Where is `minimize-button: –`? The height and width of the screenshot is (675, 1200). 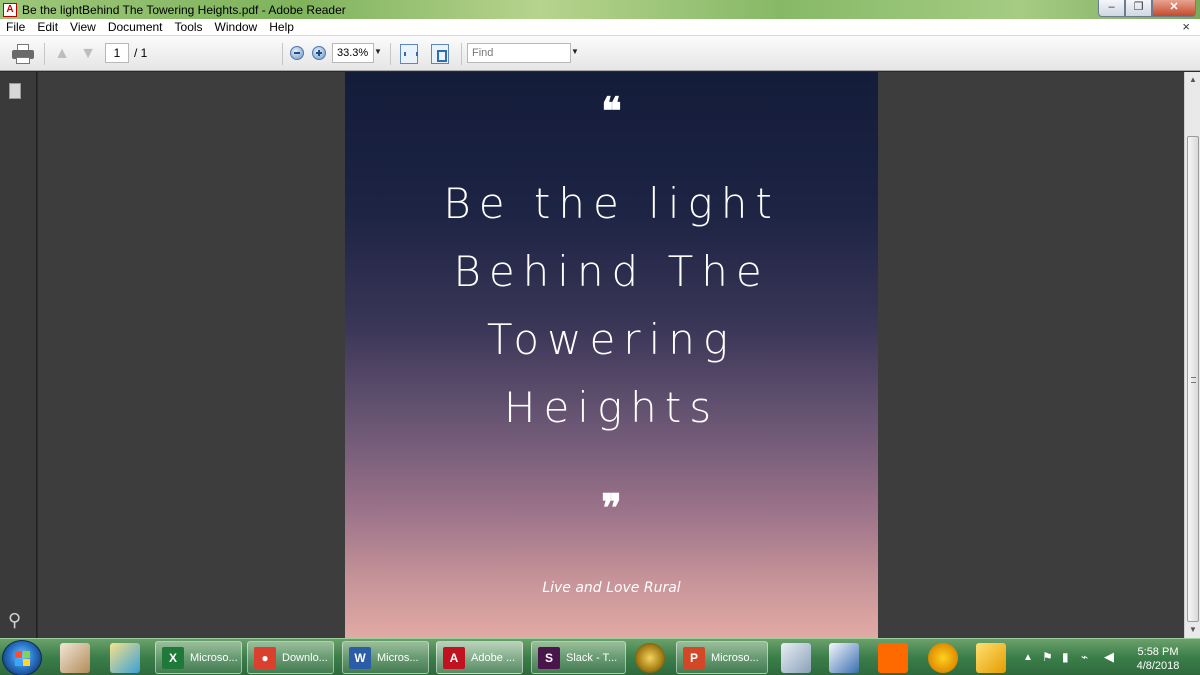 minimize-button: – is located at coordinates (1111, 8).